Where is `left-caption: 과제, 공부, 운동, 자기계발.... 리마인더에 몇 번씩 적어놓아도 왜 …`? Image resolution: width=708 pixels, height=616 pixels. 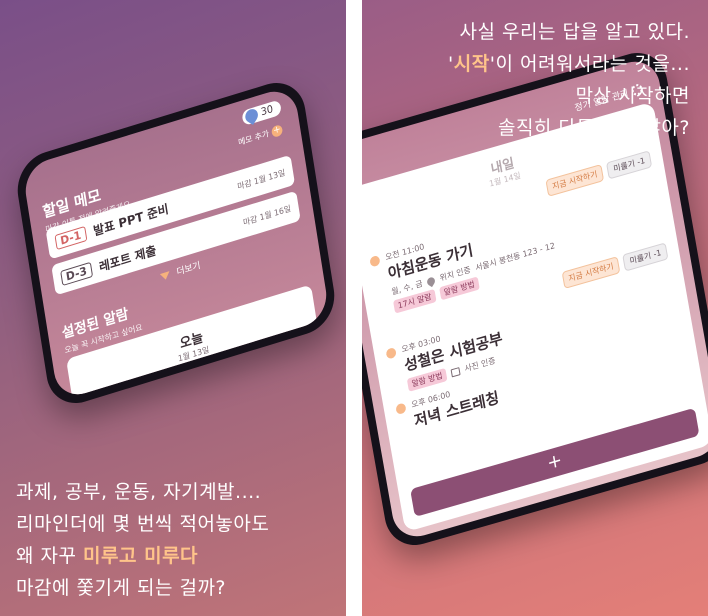
left-caption: 과제, 공부, 운동, 자기계발.... 리마인더에 몇 번씩 적어놓아도 왜 … is located at coordinates (176, 540).